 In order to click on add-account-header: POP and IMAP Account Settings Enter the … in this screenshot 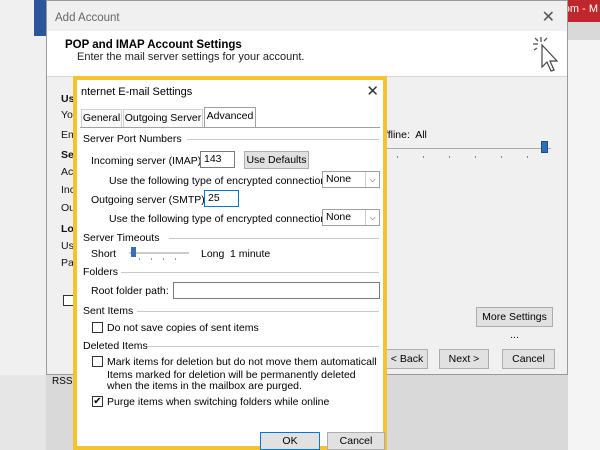, I will do `click(307, 54)`.